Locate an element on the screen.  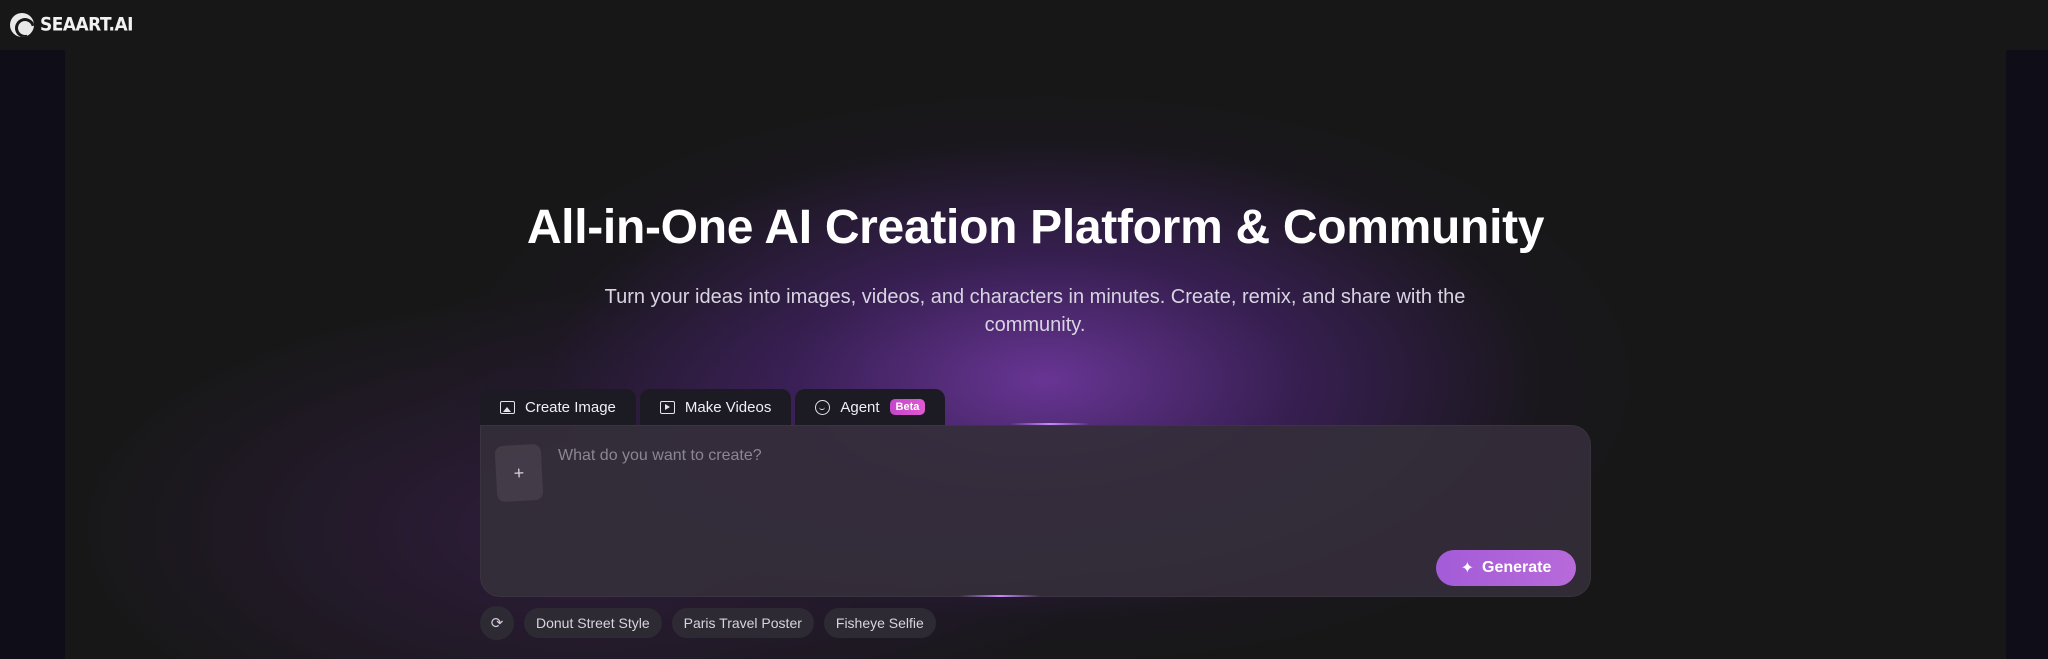
refresh-icon: ⟳ is located at coordinates (497, 623).